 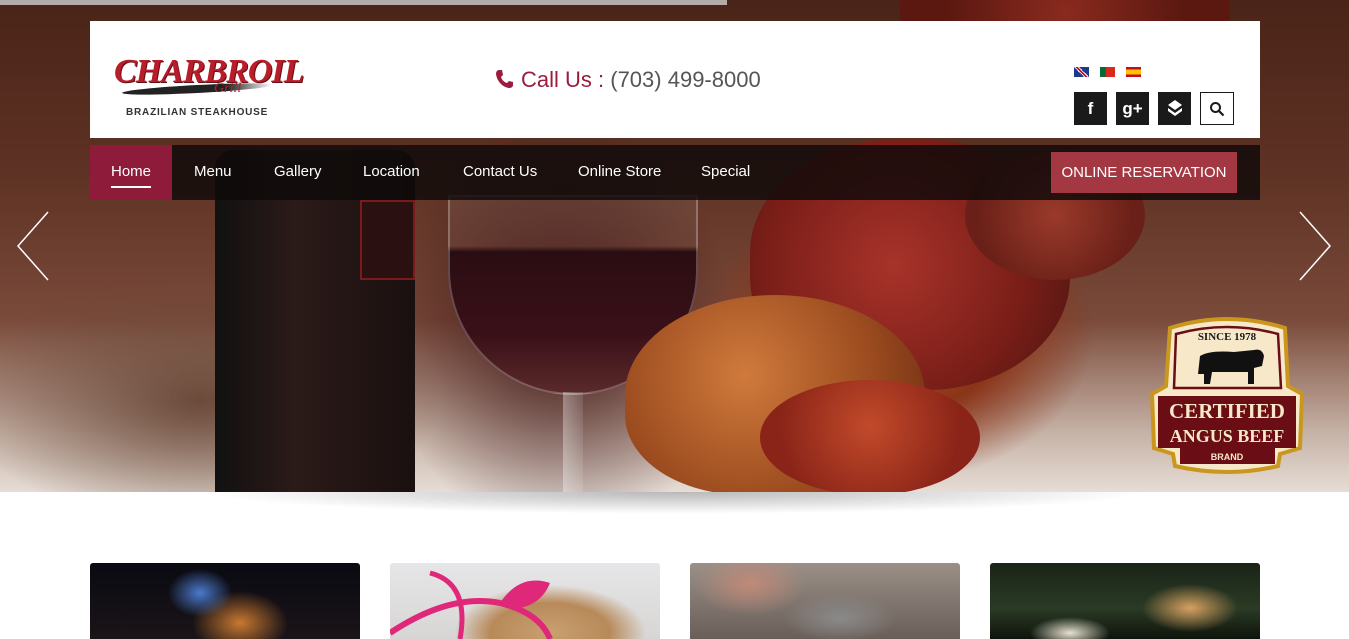 I want to click on badge-line2: ANGUS BEEF, so click(x=1227, y=436).